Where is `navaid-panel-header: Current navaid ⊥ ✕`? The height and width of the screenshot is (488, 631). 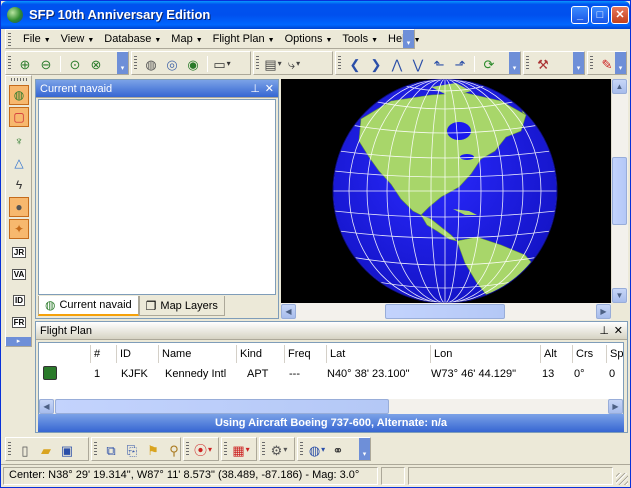
navaid-panel-header: Current navaid ⊥ ✕ is located at coordinates (157, 89).